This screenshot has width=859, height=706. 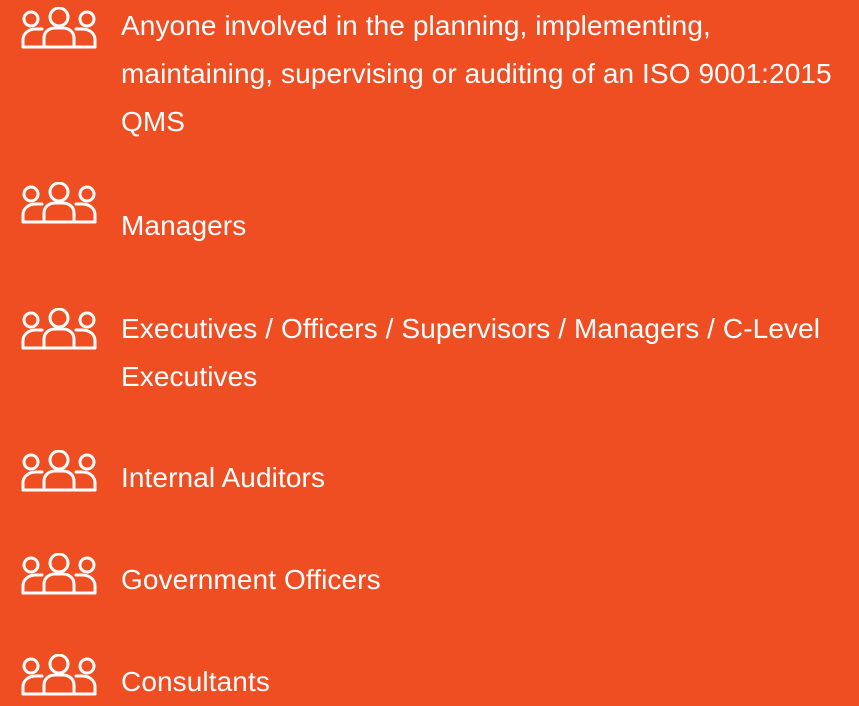 I want to click on audience-item-label: Consultants, so click(x=195, y=681).